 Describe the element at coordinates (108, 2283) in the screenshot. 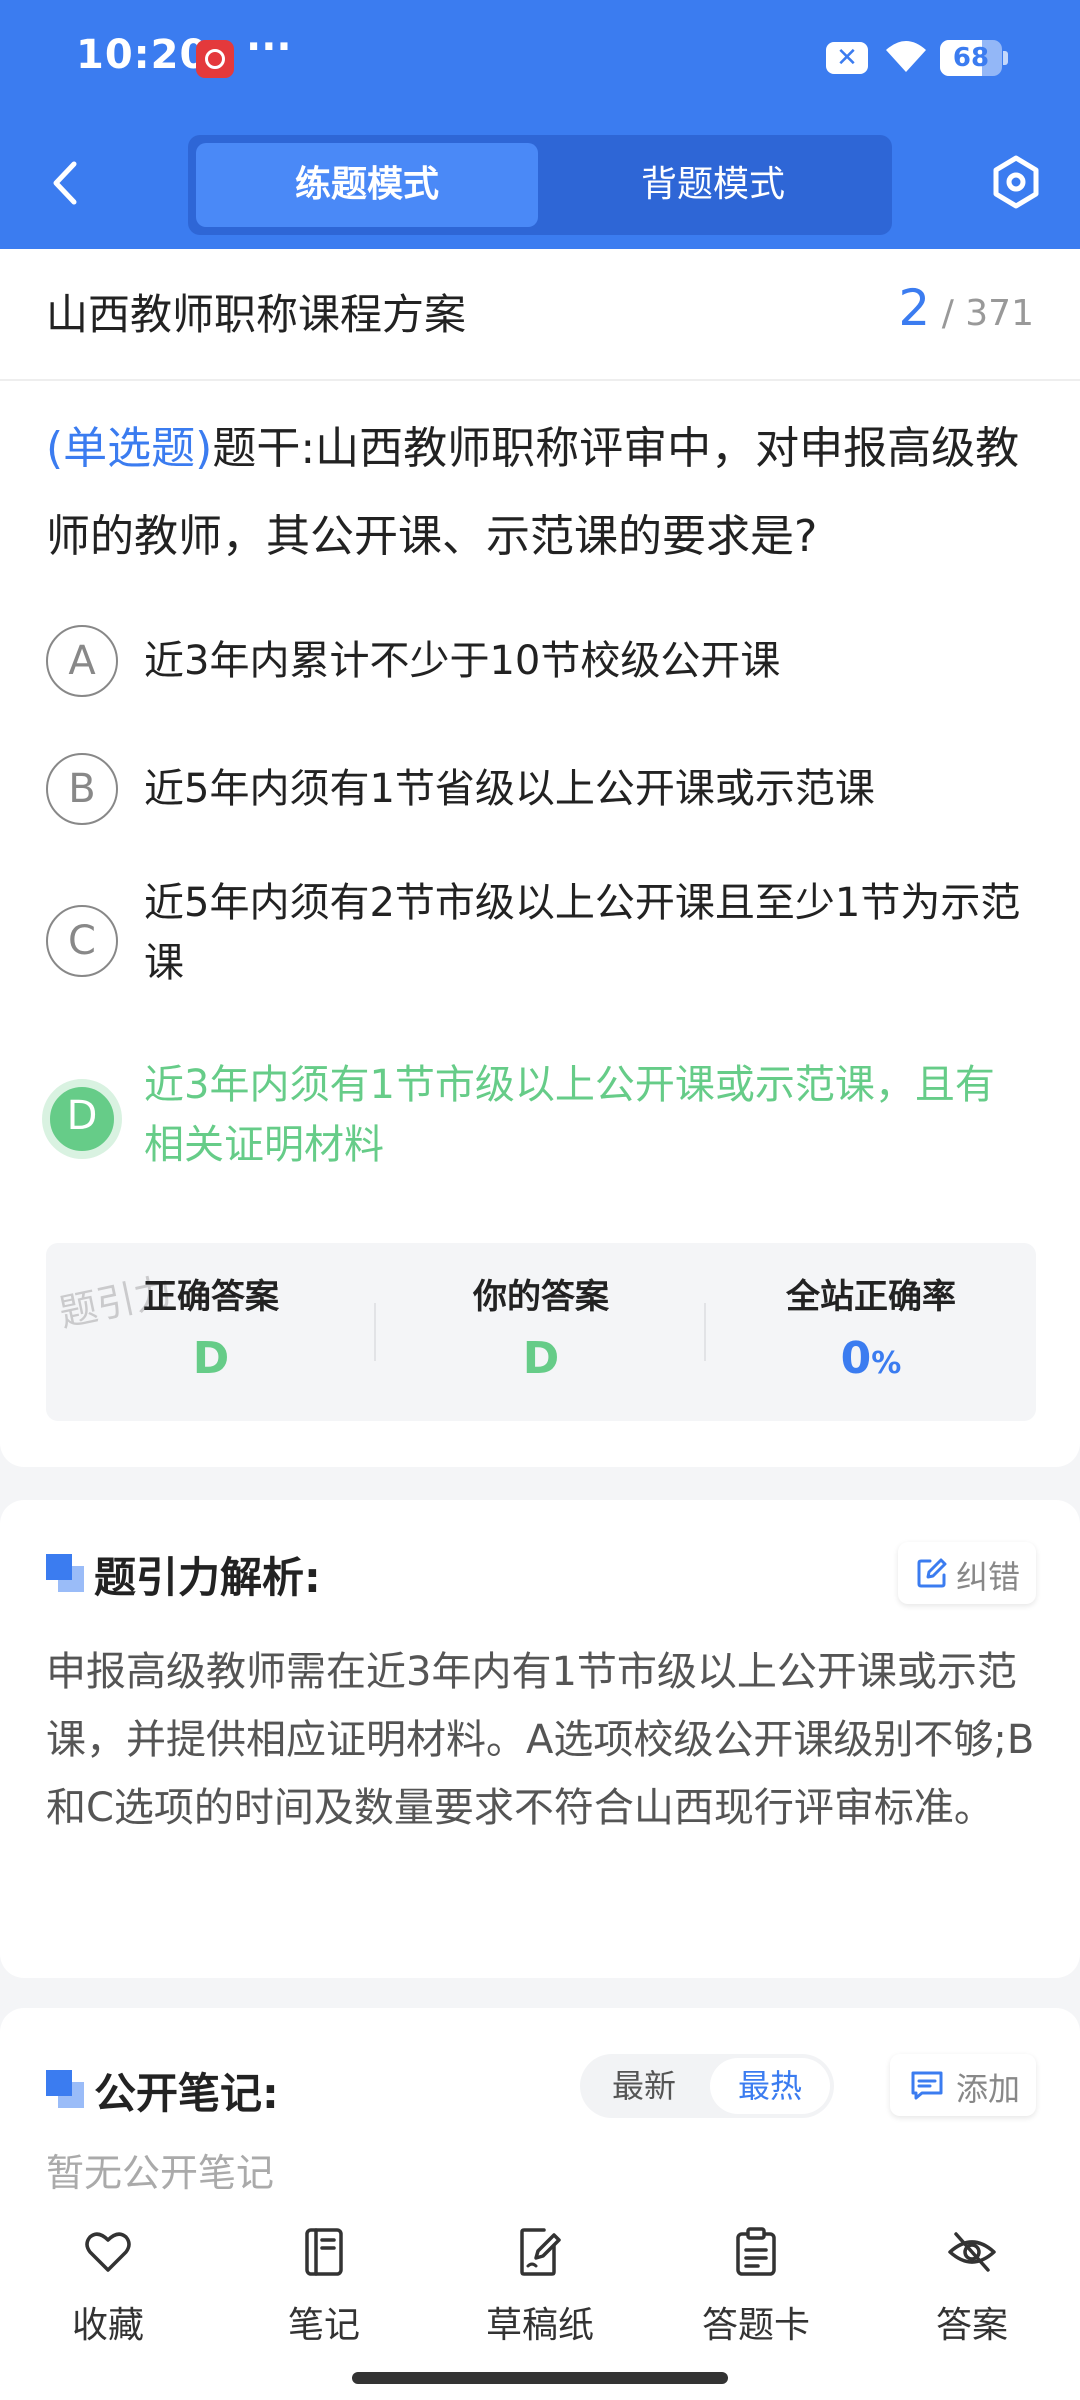

I see `favorite-button: 收藏` at that location.